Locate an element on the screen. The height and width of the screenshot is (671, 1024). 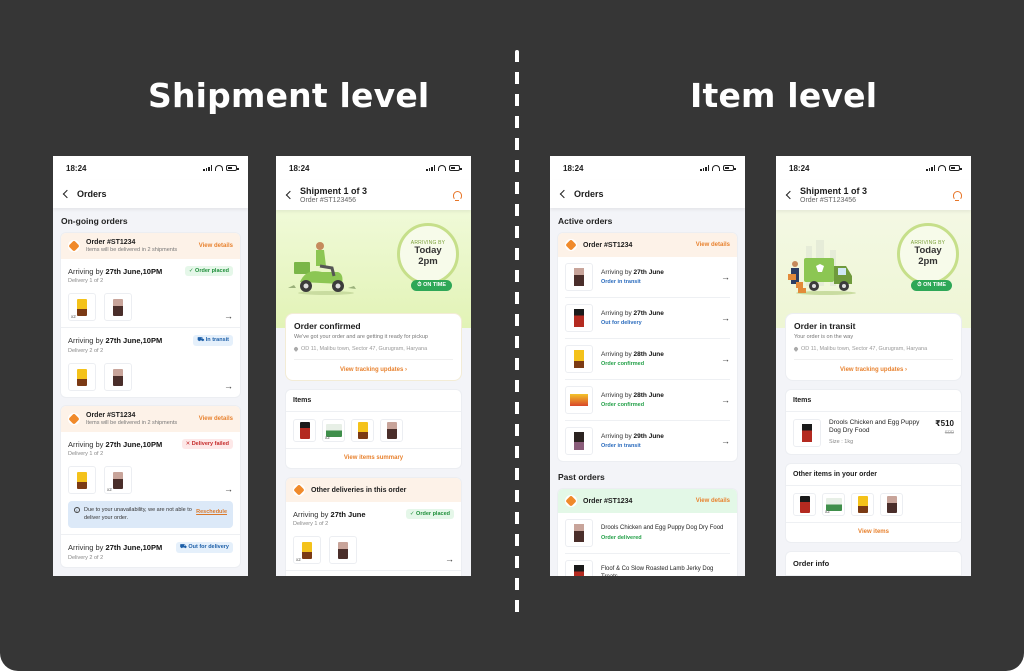
delivery-row: Arriving by 27th June✓ Order placed is located at coordinates (373, 573).